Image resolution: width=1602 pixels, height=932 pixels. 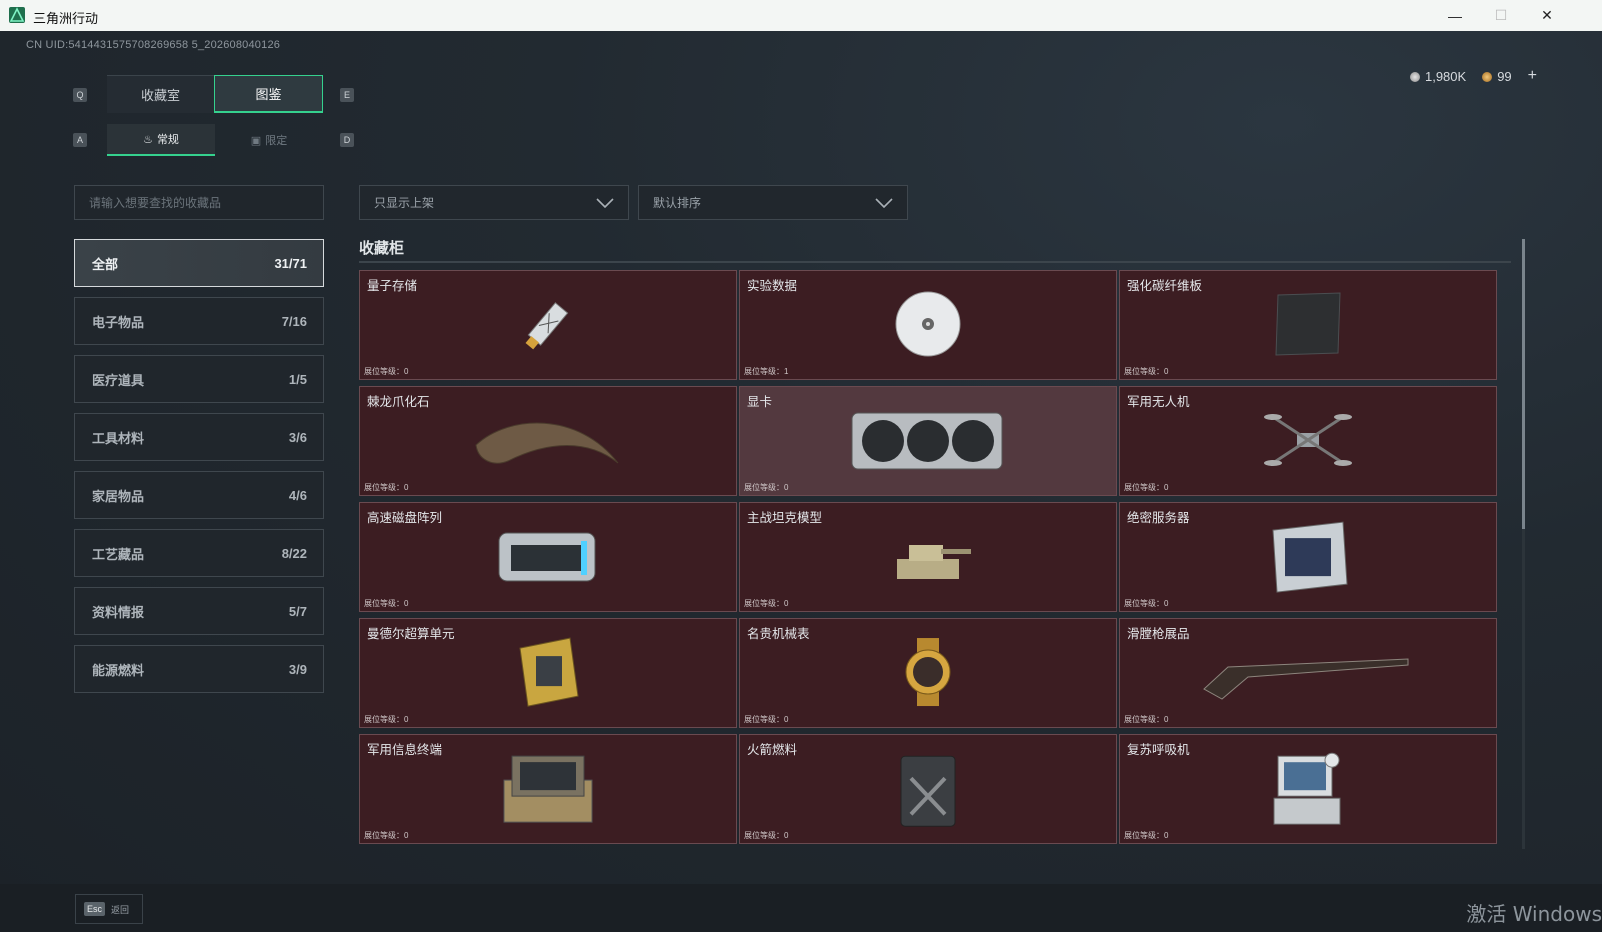 I want to click on close-button: ✕, so click(x=1547, y=15).